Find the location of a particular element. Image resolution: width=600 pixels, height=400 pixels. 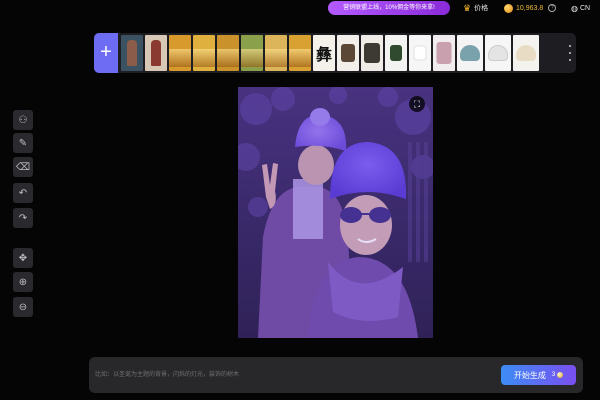

crown-icon: ♛ is located at coordinates (467, 7).